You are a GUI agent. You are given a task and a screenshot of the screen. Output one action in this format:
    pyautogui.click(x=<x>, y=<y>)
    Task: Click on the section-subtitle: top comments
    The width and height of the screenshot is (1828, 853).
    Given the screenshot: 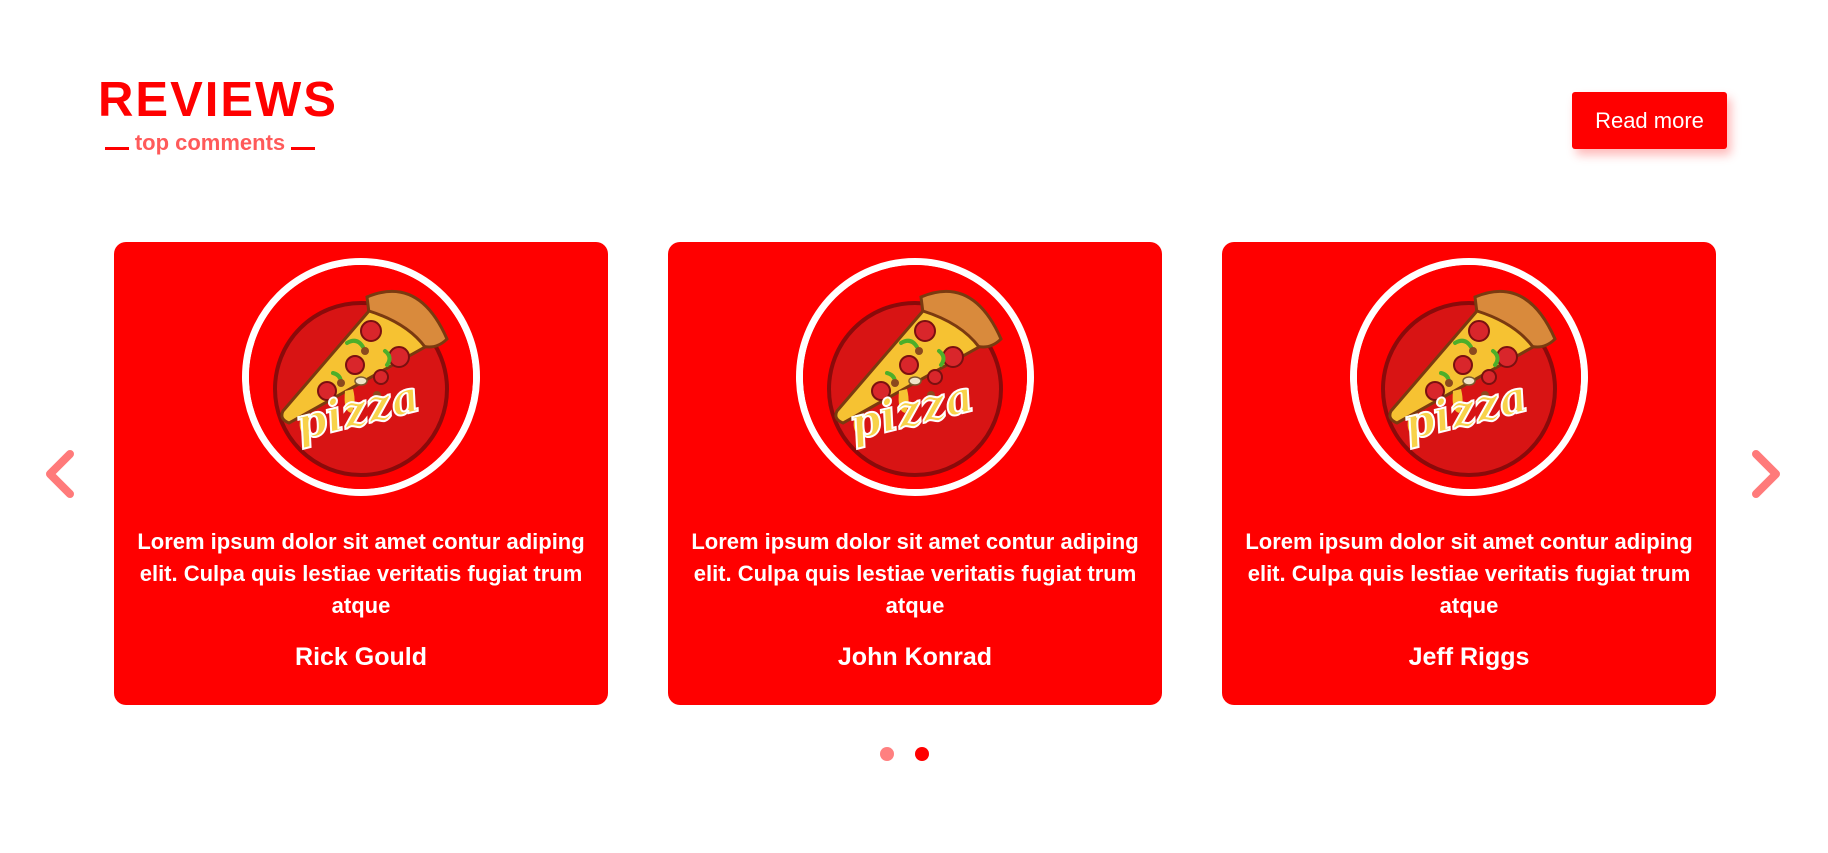 What is the action you would take?
    pyautogui.click(x=210, y=143)
    